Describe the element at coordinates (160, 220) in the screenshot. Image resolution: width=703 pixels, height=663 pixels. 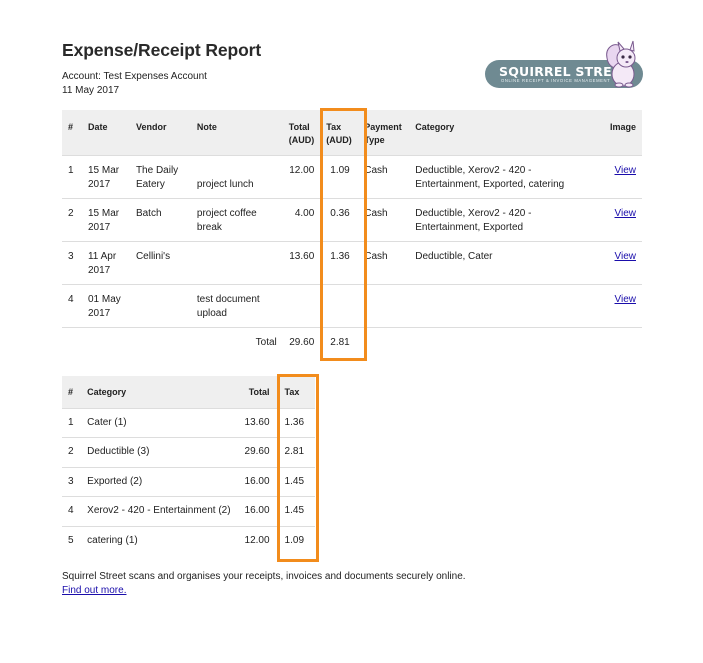
I see `row-vendor: Batch` at that location.